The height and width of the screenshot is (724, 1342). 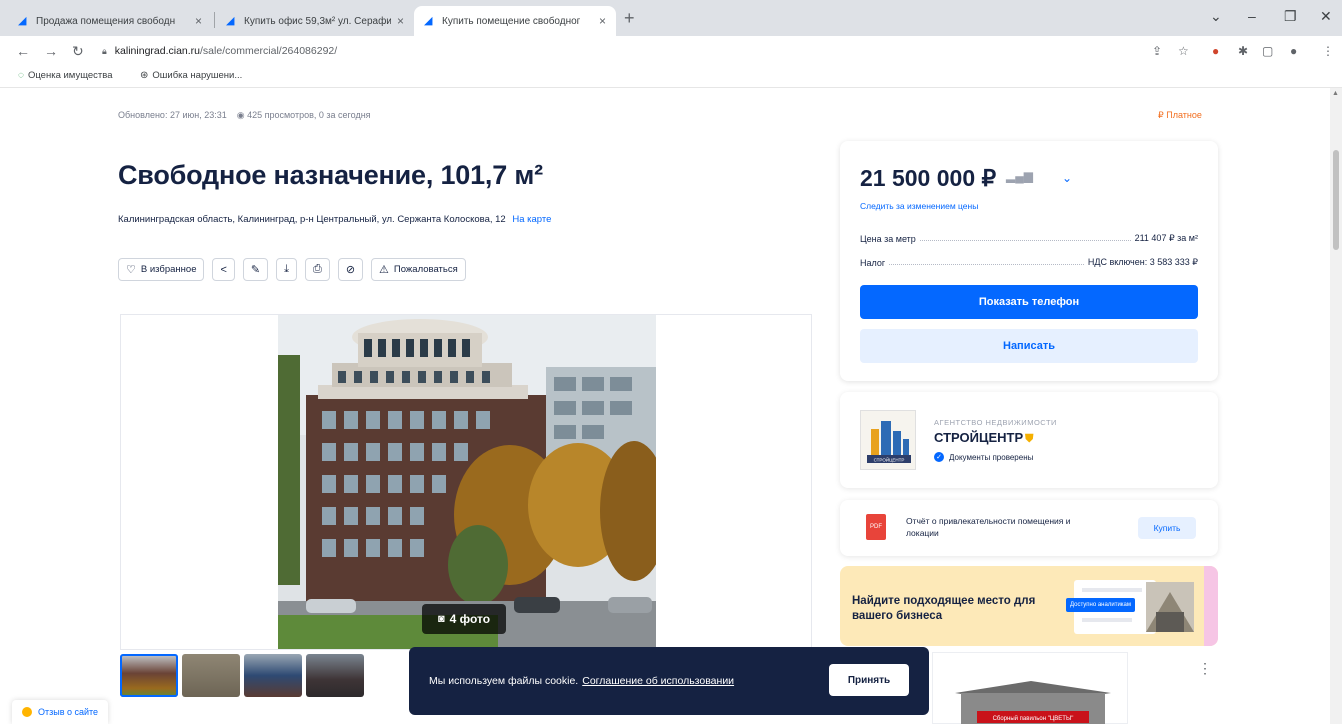 I want to click on maximize-icon: ❐, so click(x=1290, y=16).